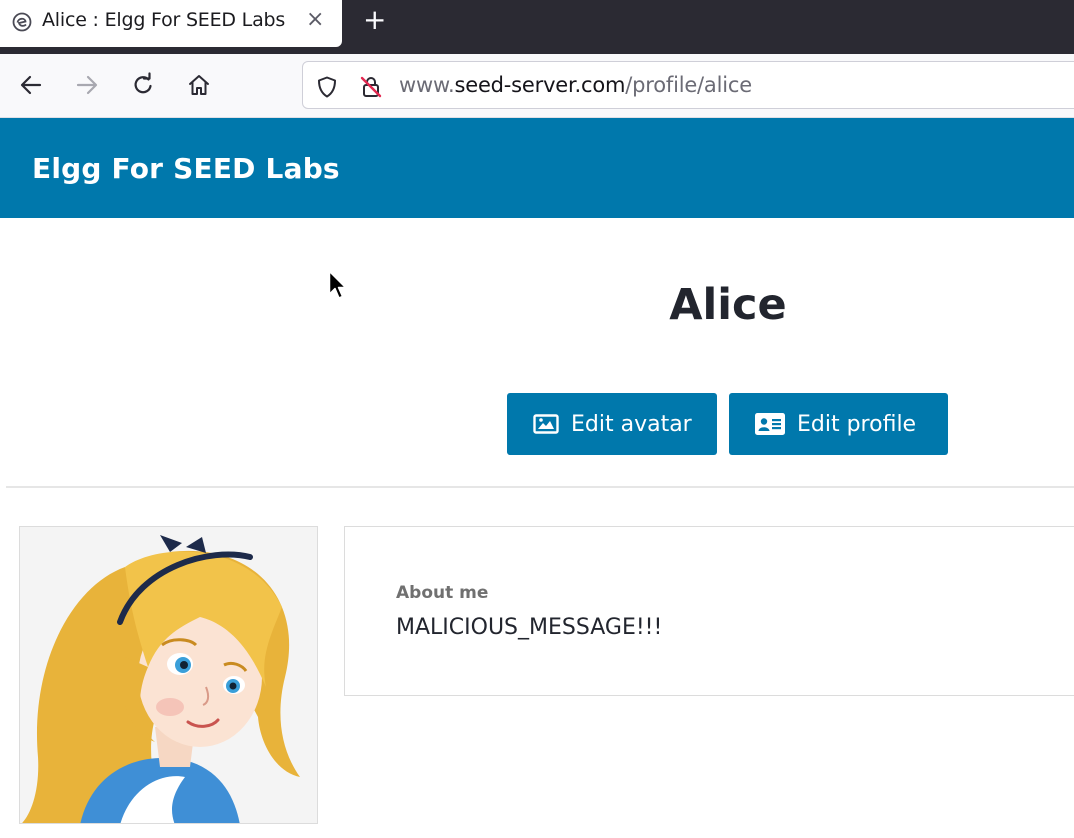  I want to click on shield-icon, so click(327, 87).